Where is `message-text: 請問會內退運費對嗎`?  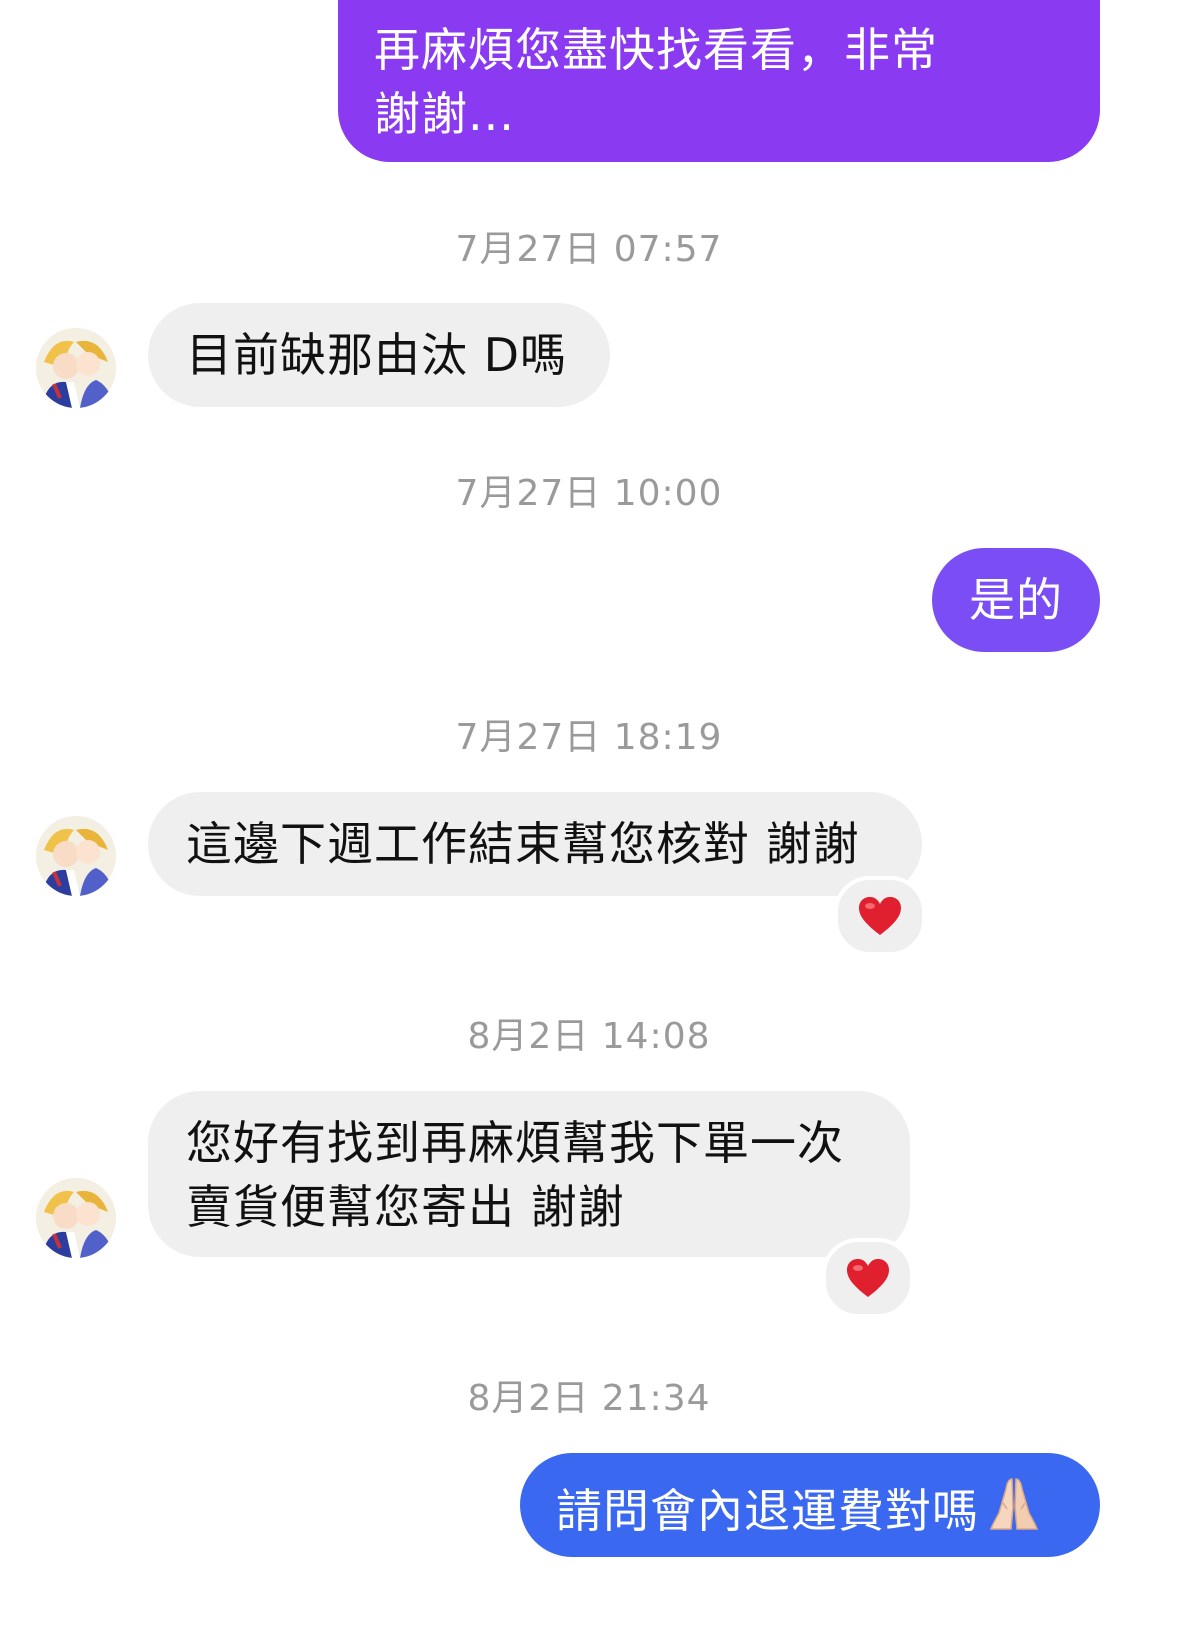 message-text: 請問會內退運費對嗎 is located at coordinates (767, 1511).